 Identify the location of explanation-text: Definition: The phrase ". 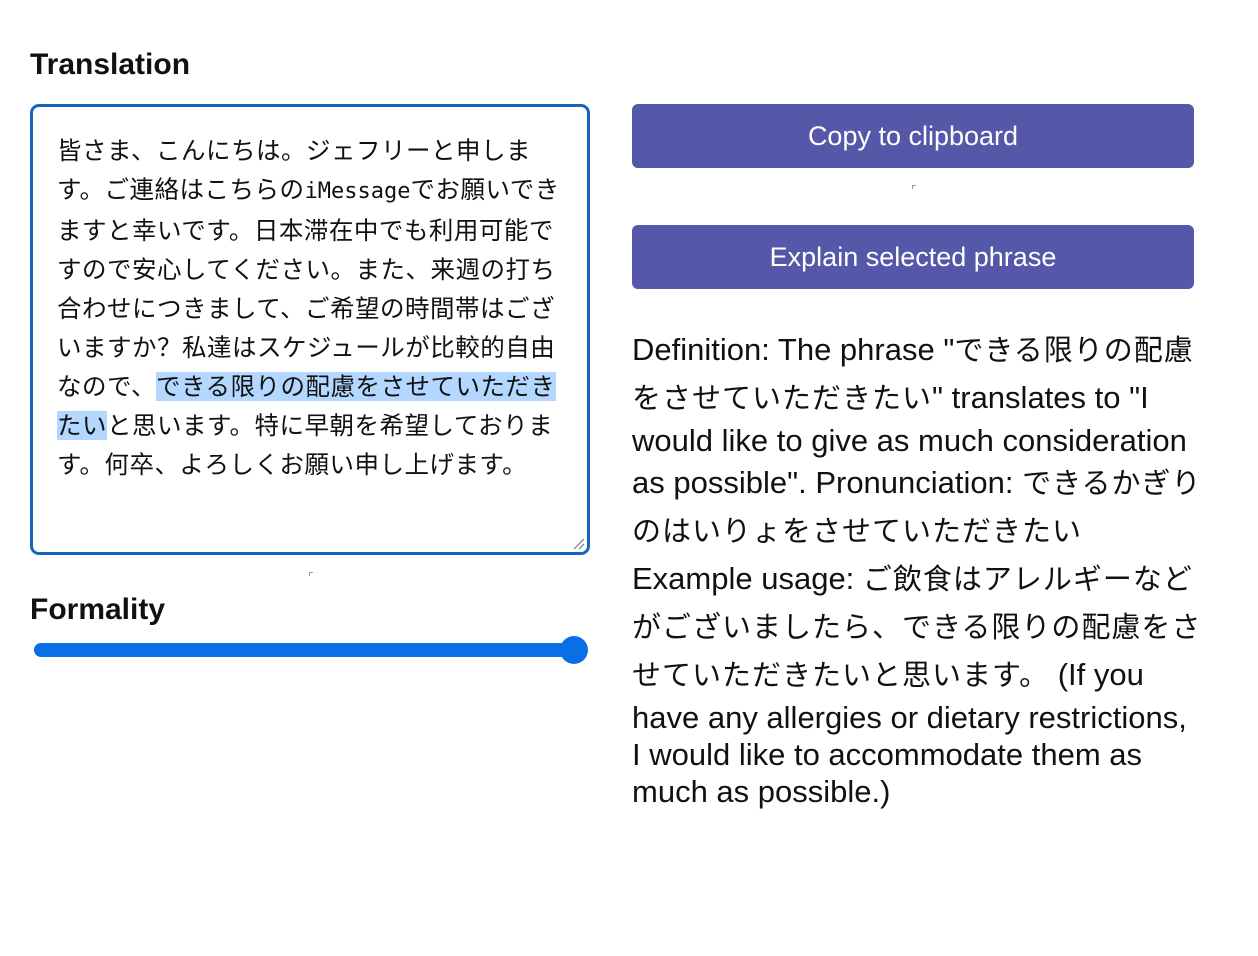
(793, 349).